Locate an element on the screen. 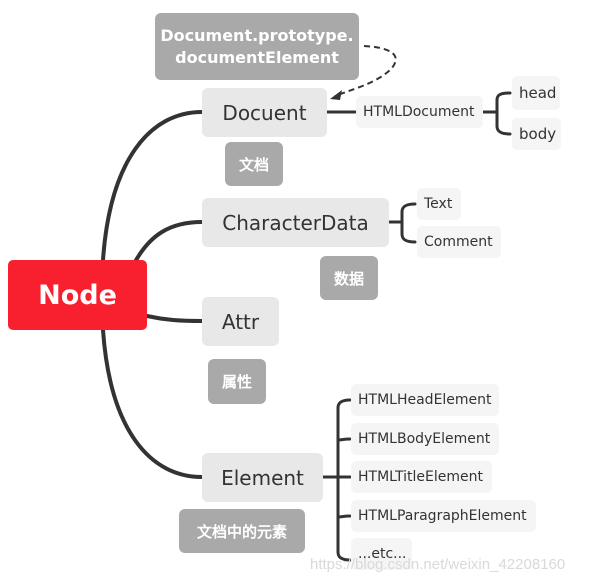 The height and width of the screenshot is (584, 589). connector-node-characterdata is located at coordinates (168, 242).